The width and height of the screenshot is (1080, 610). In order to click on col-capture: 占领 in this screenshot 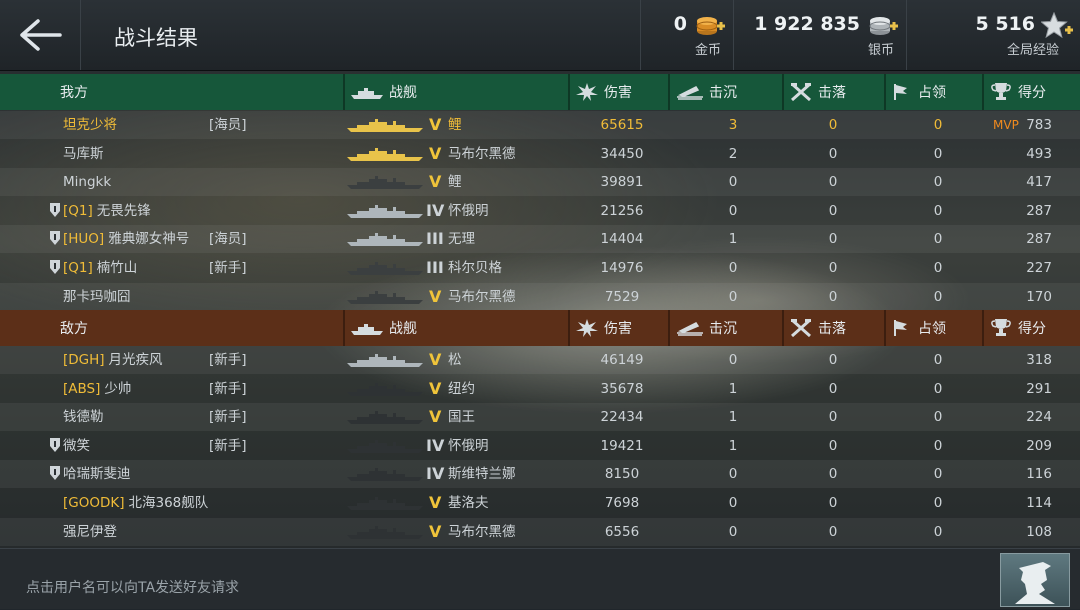, I will do `click(919, 92)`.